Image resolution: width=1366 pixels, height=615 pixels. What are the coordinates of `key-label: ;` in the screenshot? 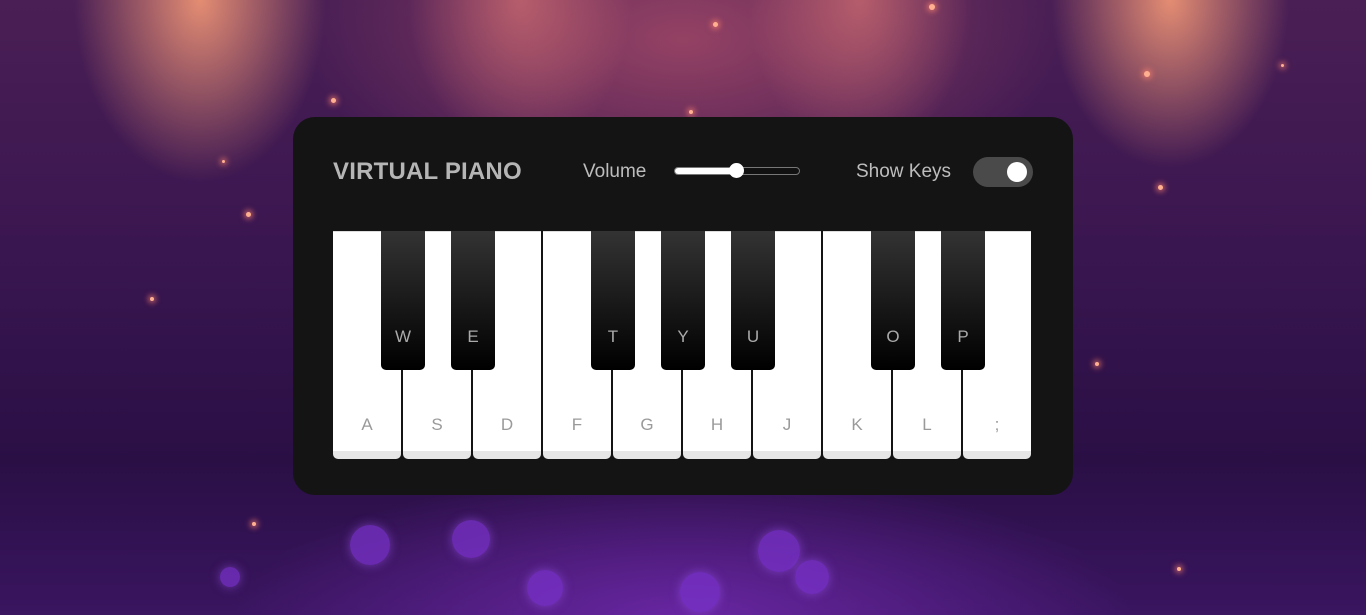 It's located at (997, 424).